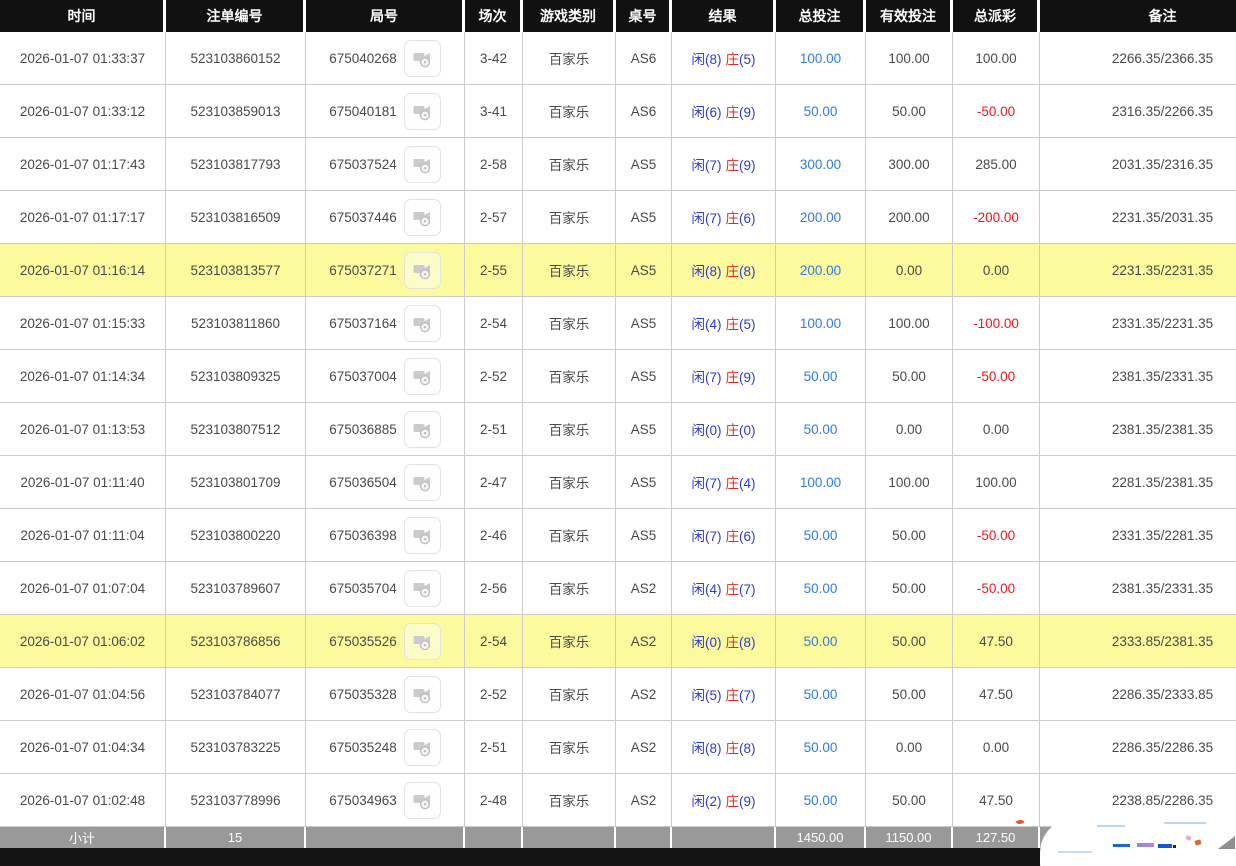 The height and width of the screenshot is (866, 1236). Describe the element at coordinates (494, 270) in the screenshot. I see `session-cell: 2-55` at that location.